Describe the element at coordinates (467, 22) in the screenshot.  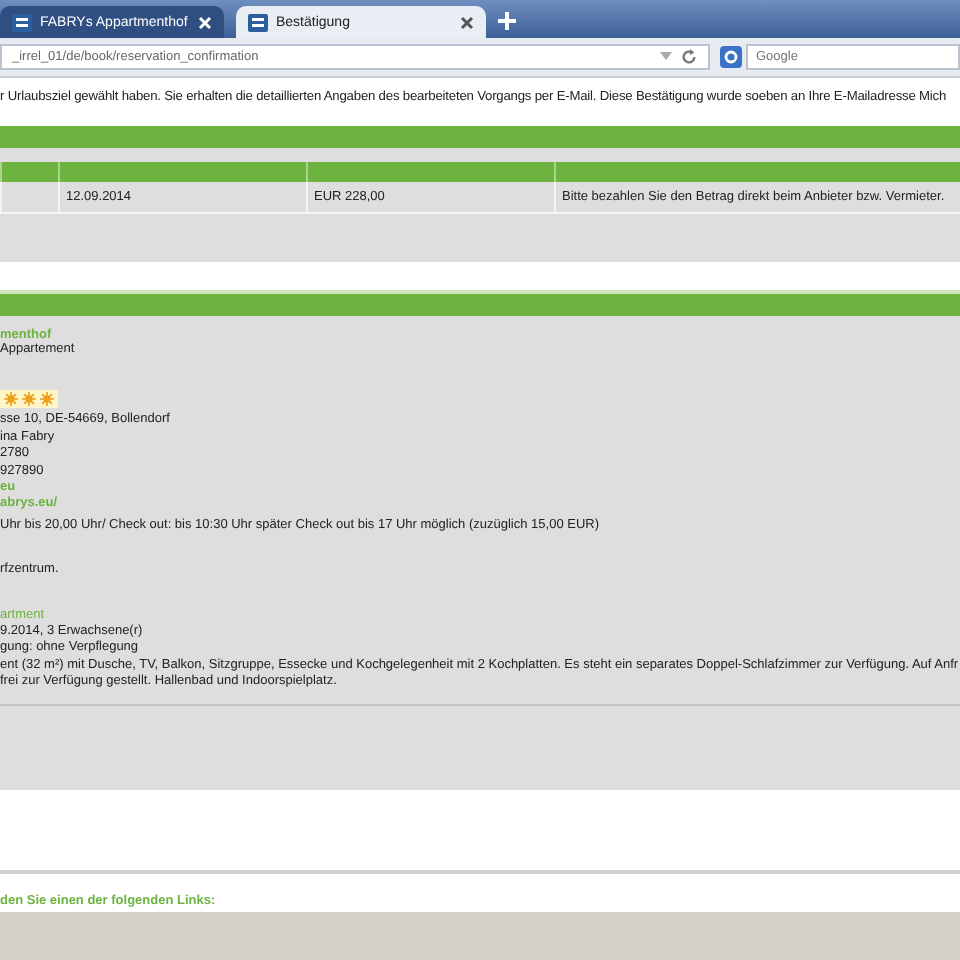
I see `close-icon` at that location.